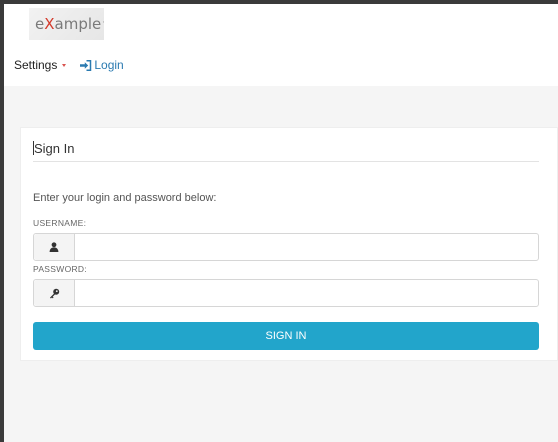  I want to click on key-icon, so click(54, 293).